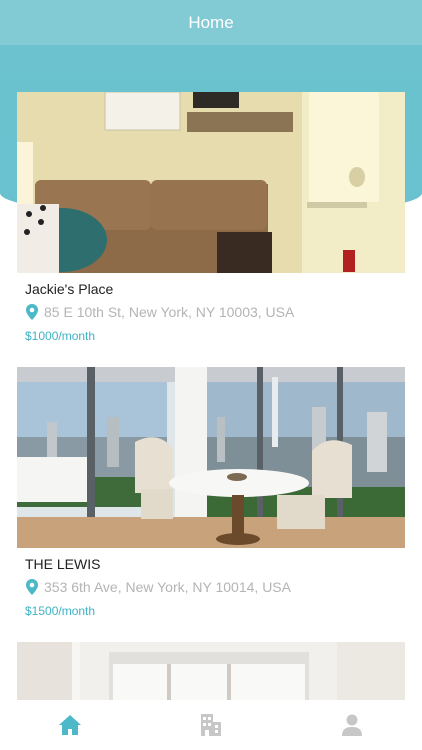  I want to click on listing-title: Jackie's Place, so click(69, 289).